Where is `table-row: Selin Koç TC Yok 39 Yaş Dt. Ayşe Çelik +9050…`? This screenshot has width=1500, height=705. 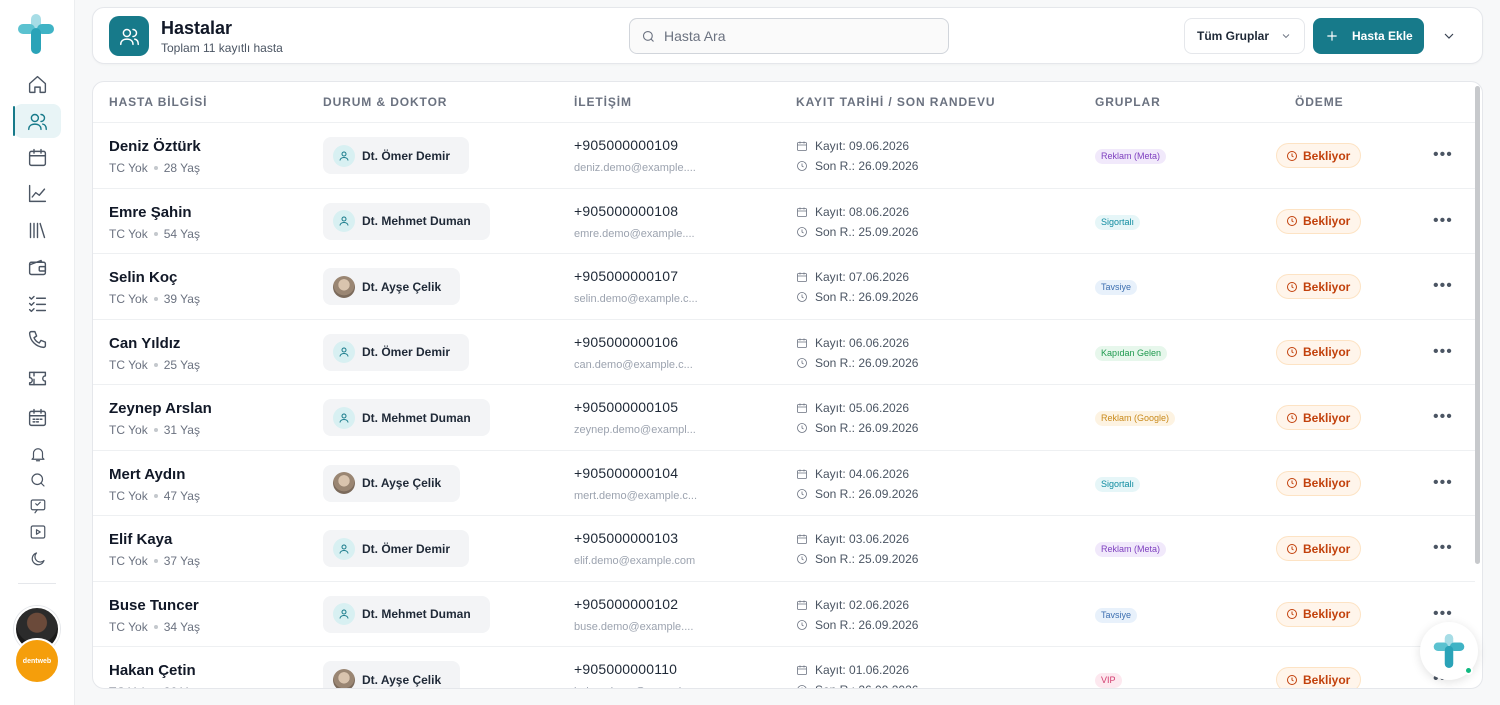
table-row: Selin Koç TC Yok 39 Yaş Dt. Ayşe Çelik +9050… is located at coordinates (784, 286).